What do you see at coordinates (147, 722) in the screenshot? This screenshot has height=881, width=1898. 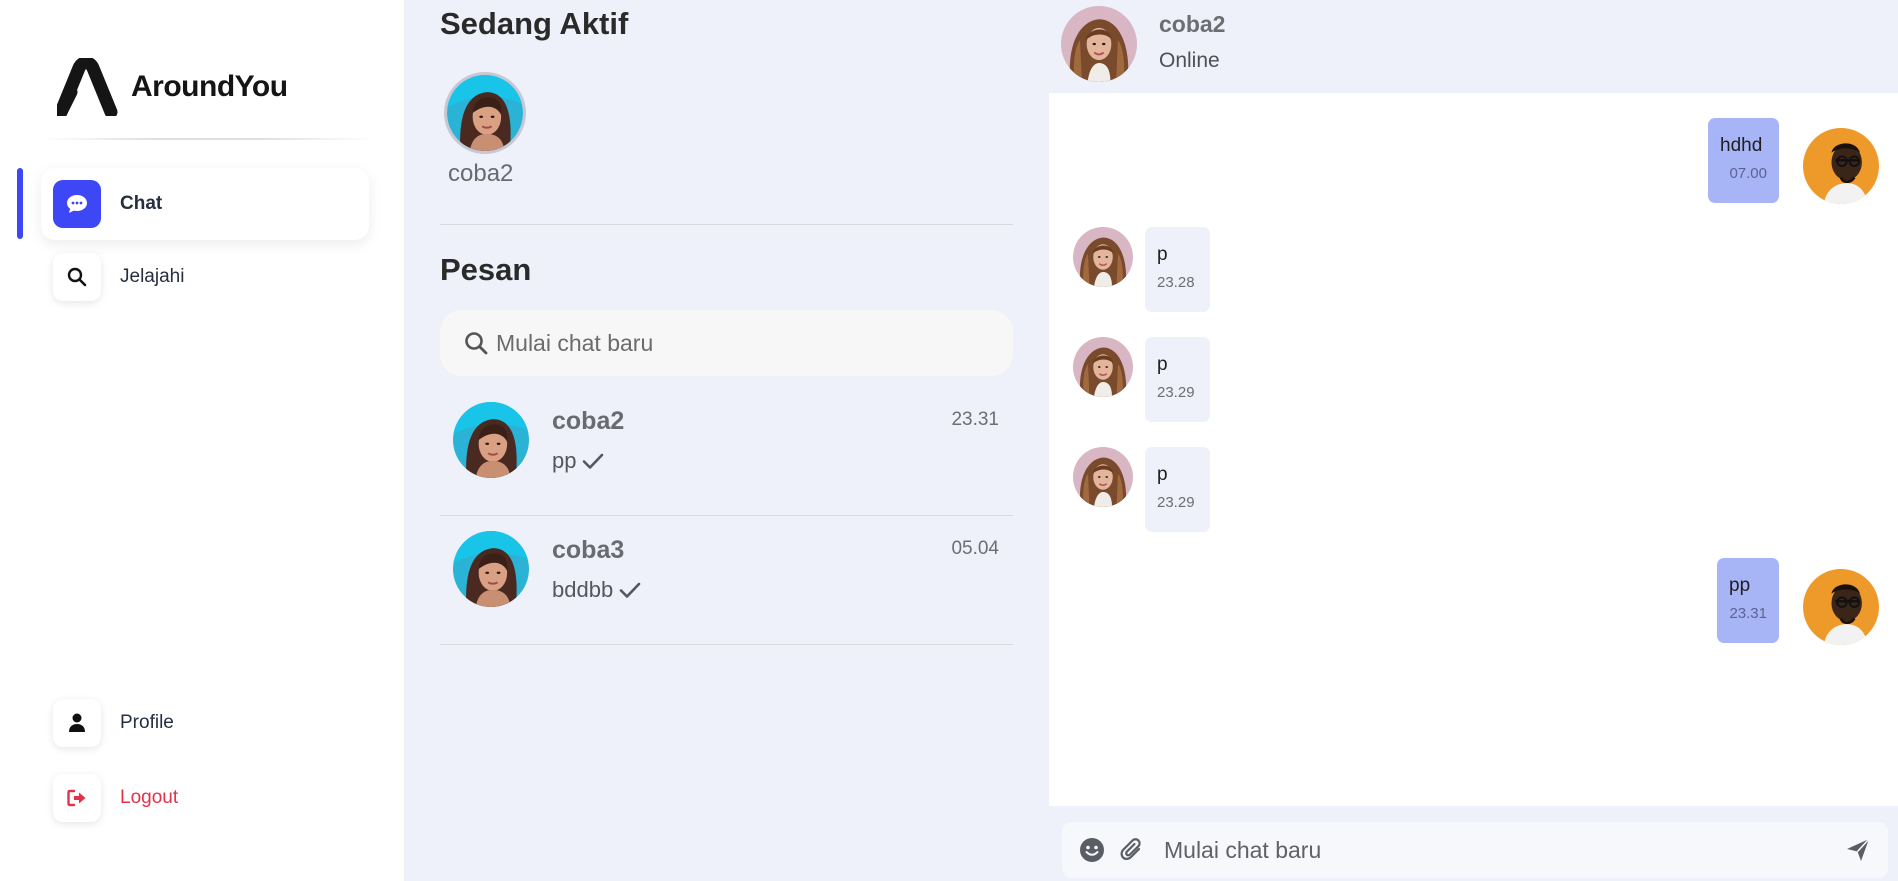 I see `sidebar-item-label: Profile` at bounding box center [147, 722].